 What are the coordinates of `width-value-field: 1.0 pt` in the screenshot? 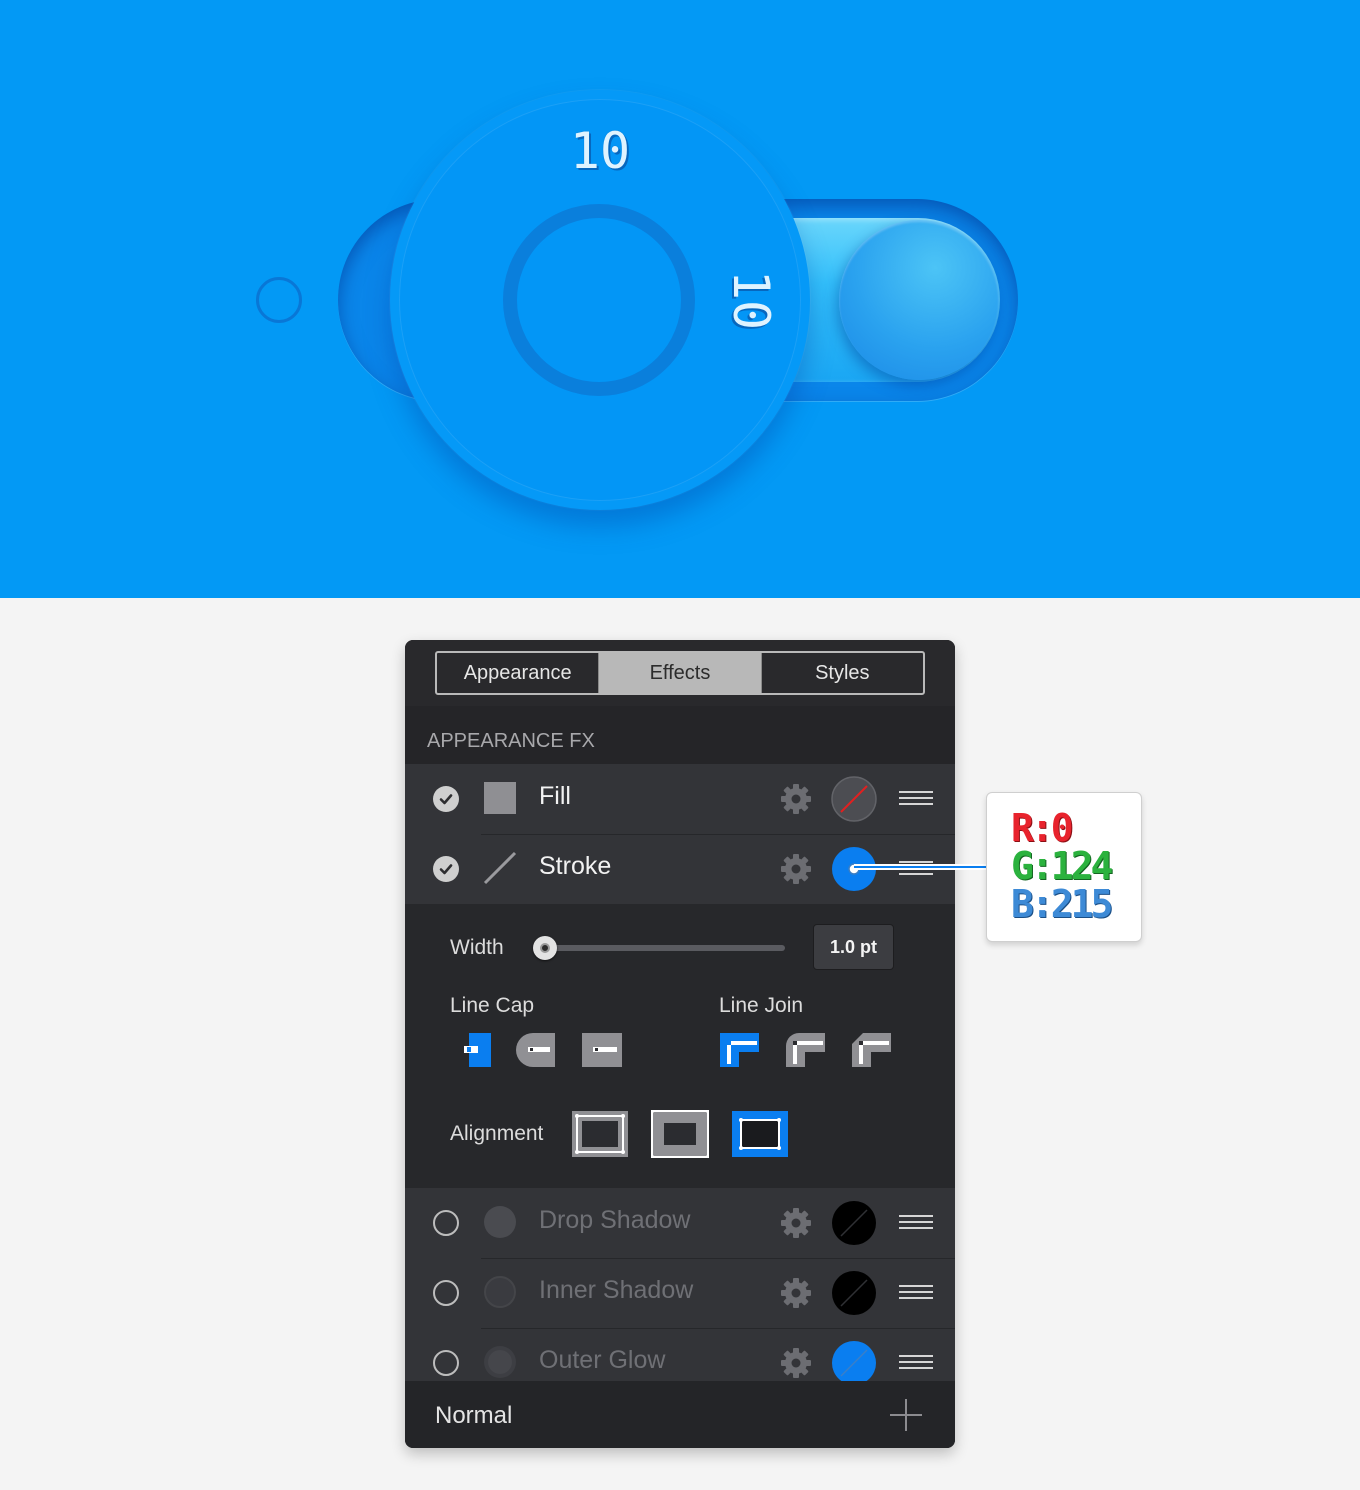 It's located at (853, 947).